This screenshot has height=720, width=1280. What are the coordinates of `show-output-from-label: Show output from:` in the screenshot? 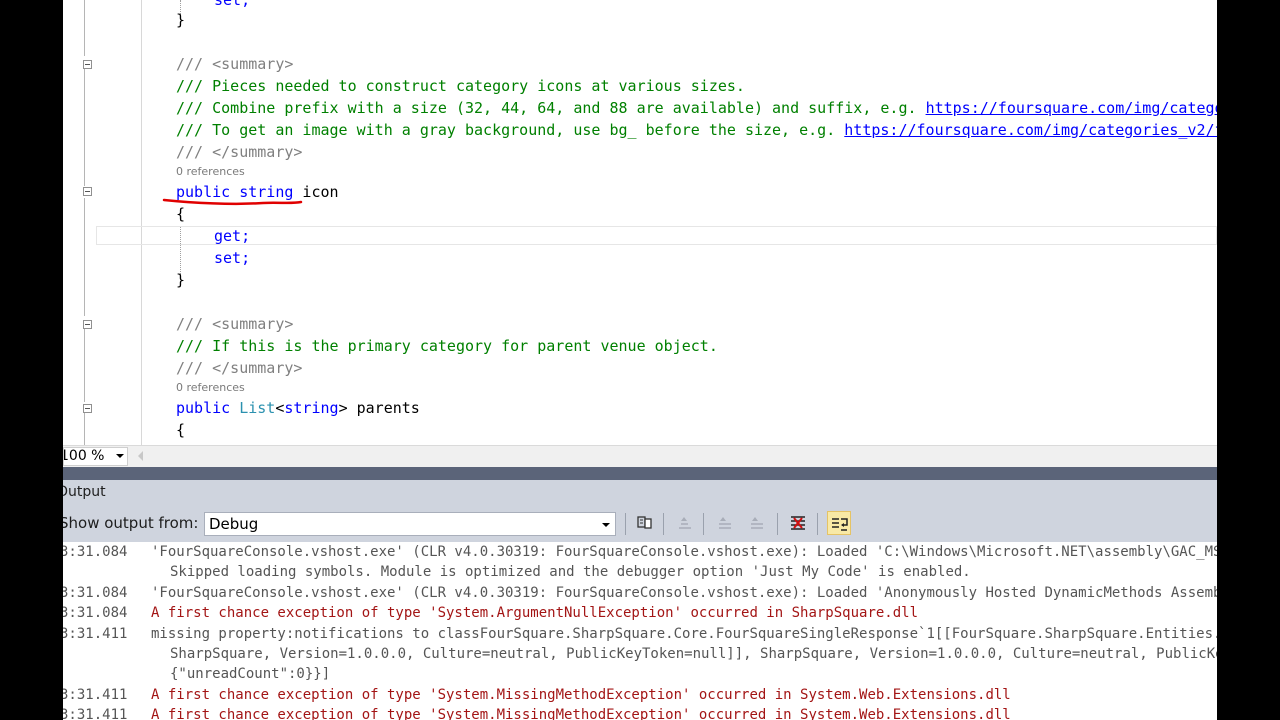 It's located at (131, 523).